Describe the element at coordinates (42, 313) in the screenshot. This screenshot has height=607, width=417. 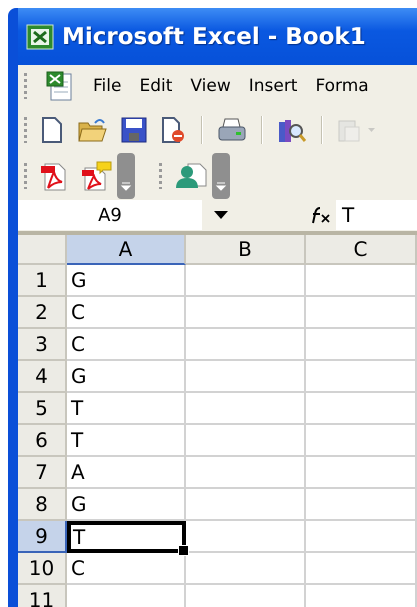
I see `row-header: 2` at that location.